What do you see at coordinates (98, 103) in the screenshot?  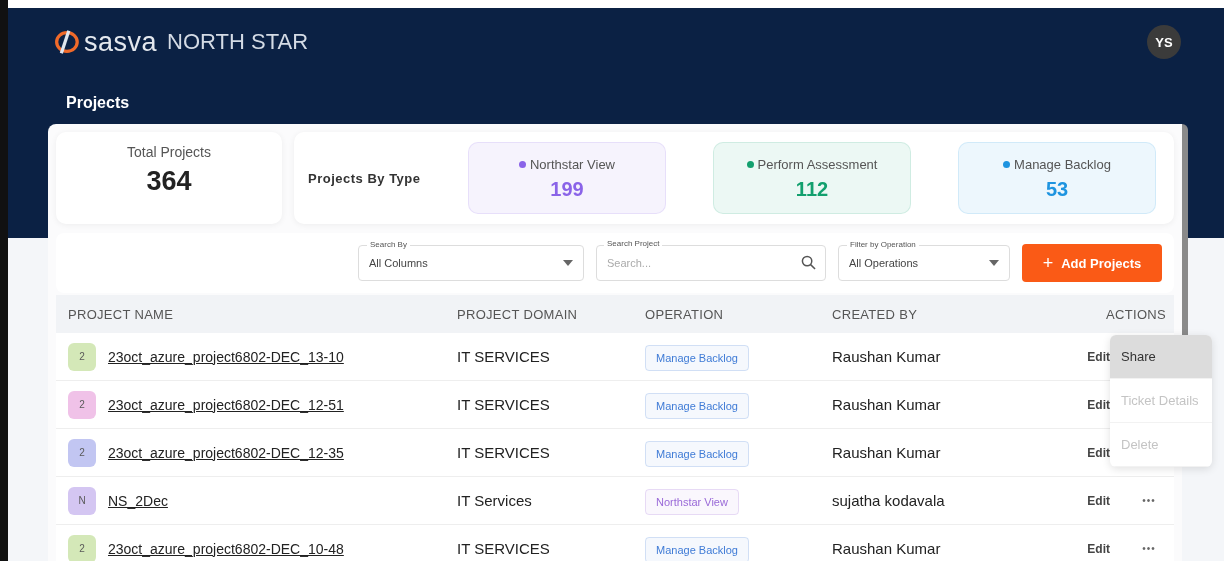 I see `page-title: Projects` at bounding box center [98, 103].